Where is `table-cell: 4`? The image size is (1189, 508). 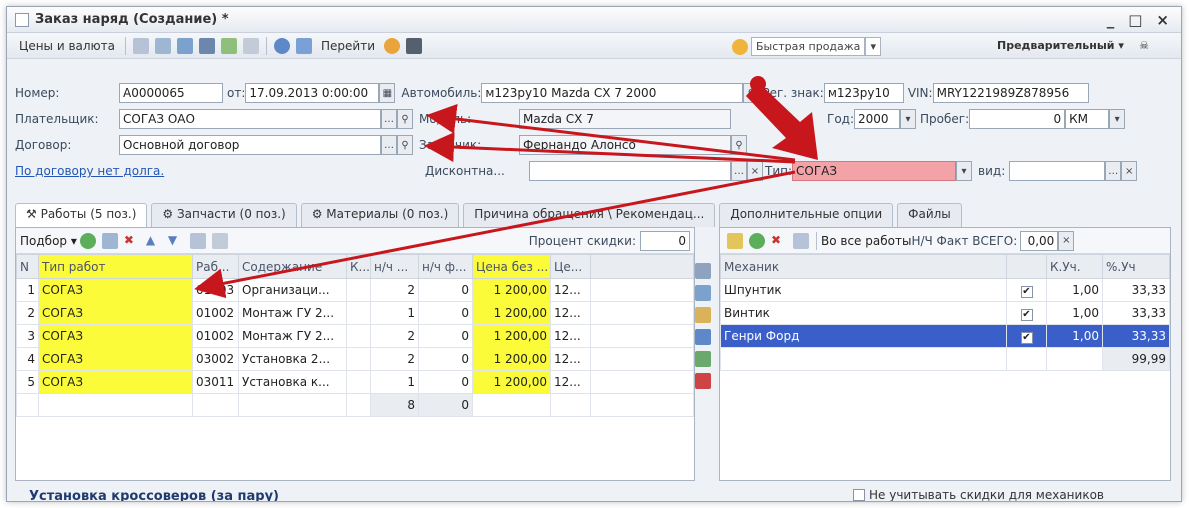 table-cell: 4 is located at coordinates (27, 359).